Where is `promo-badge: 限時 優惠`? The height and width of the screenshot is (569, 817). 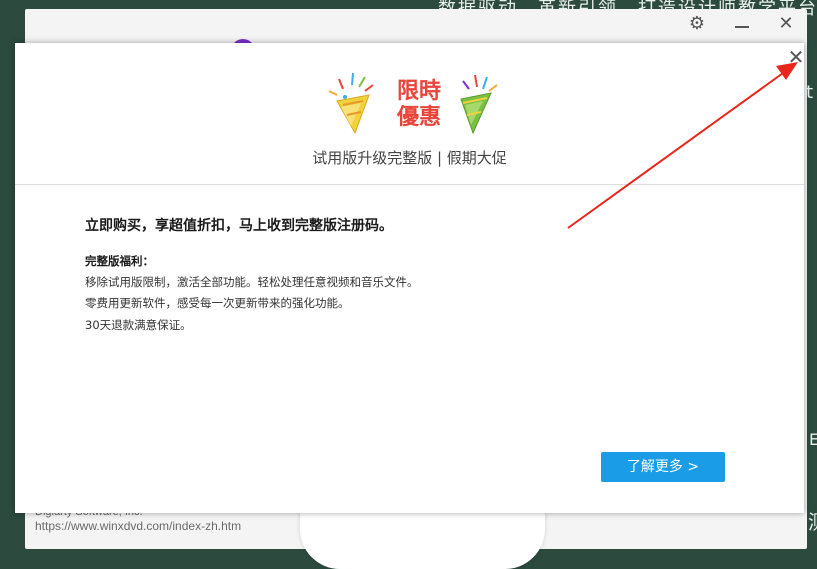
promo-badge: 限時 優惠 is located at coordinates (412, 104).